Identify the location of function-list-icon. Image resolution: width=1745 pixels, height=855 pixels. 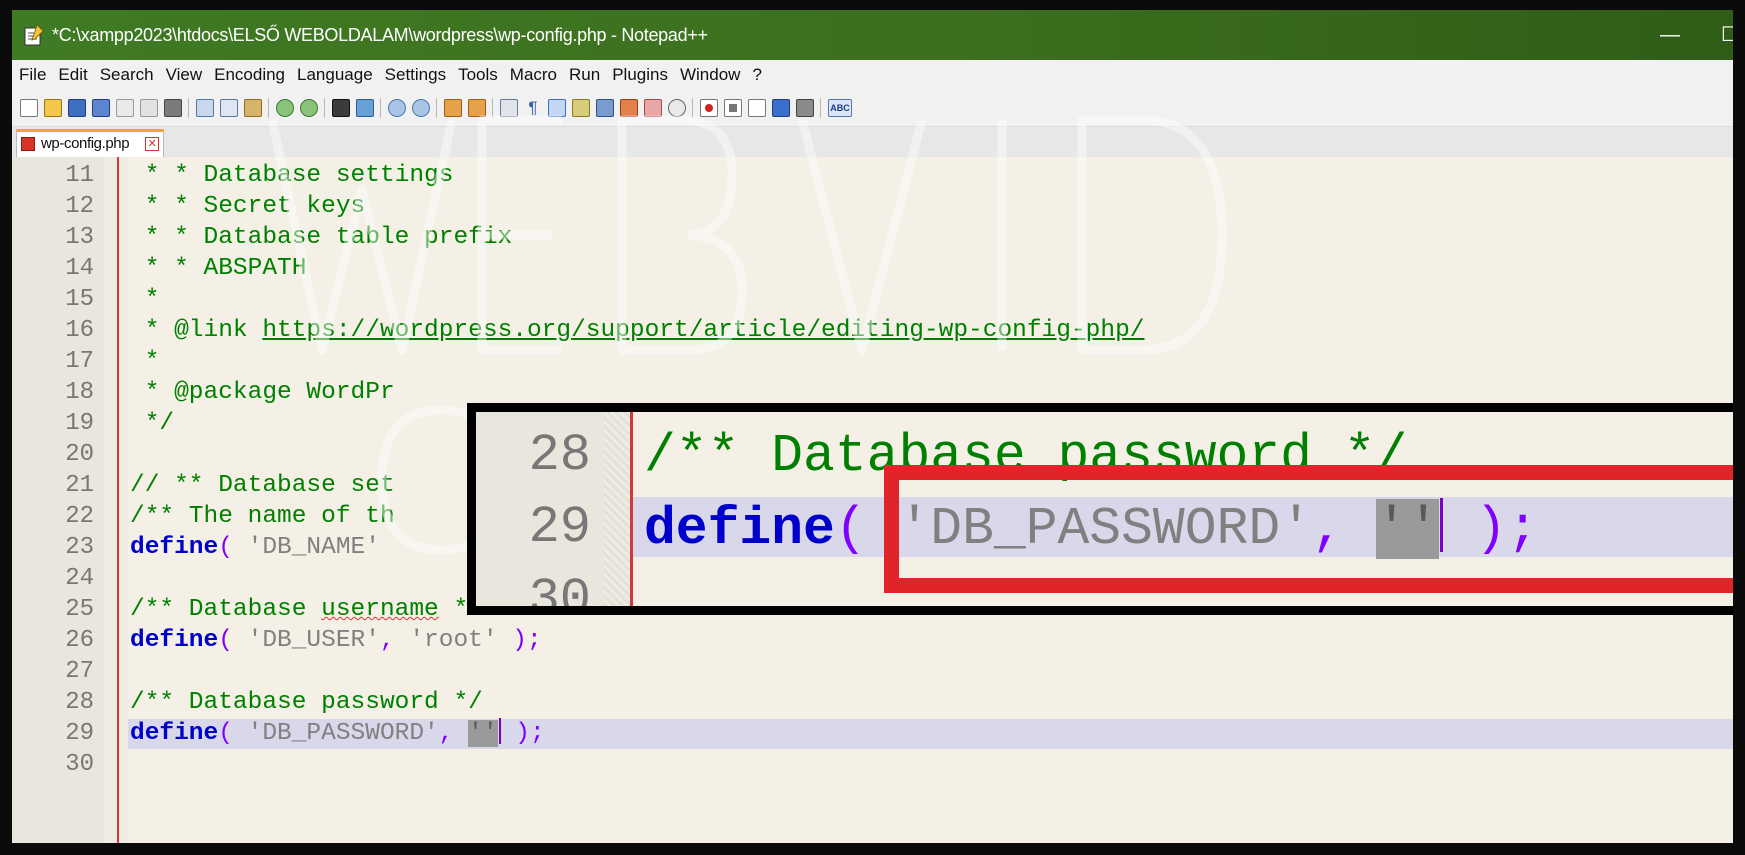
(629, 108).